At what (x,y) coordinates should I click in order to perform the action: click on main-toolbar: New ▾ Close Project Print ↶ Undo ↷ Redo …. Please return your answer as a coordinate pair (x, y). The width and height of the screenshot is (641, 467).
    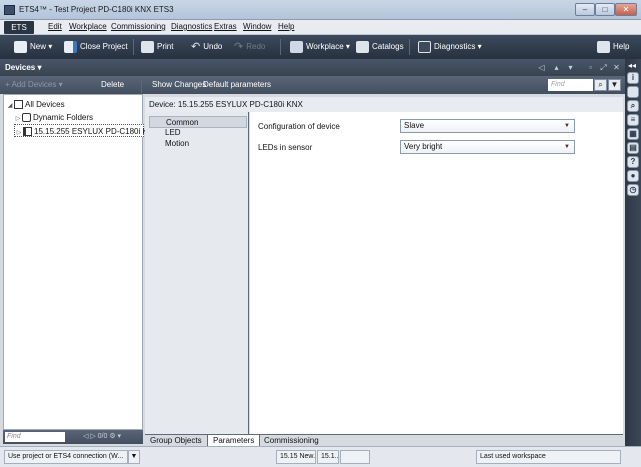
    Looking at the image, I should click on (320, 47).